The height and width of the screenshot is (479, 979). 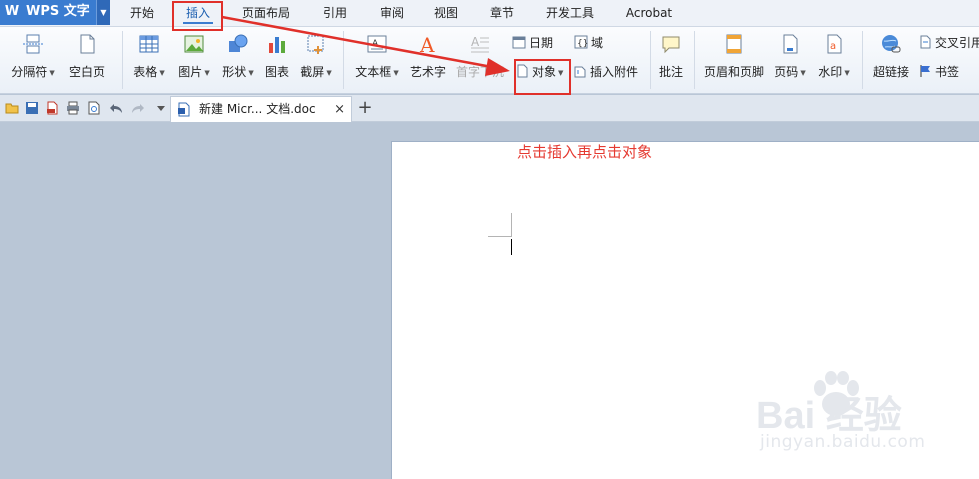 I want to click on date-button: 日期, so click(x=532, y=43).